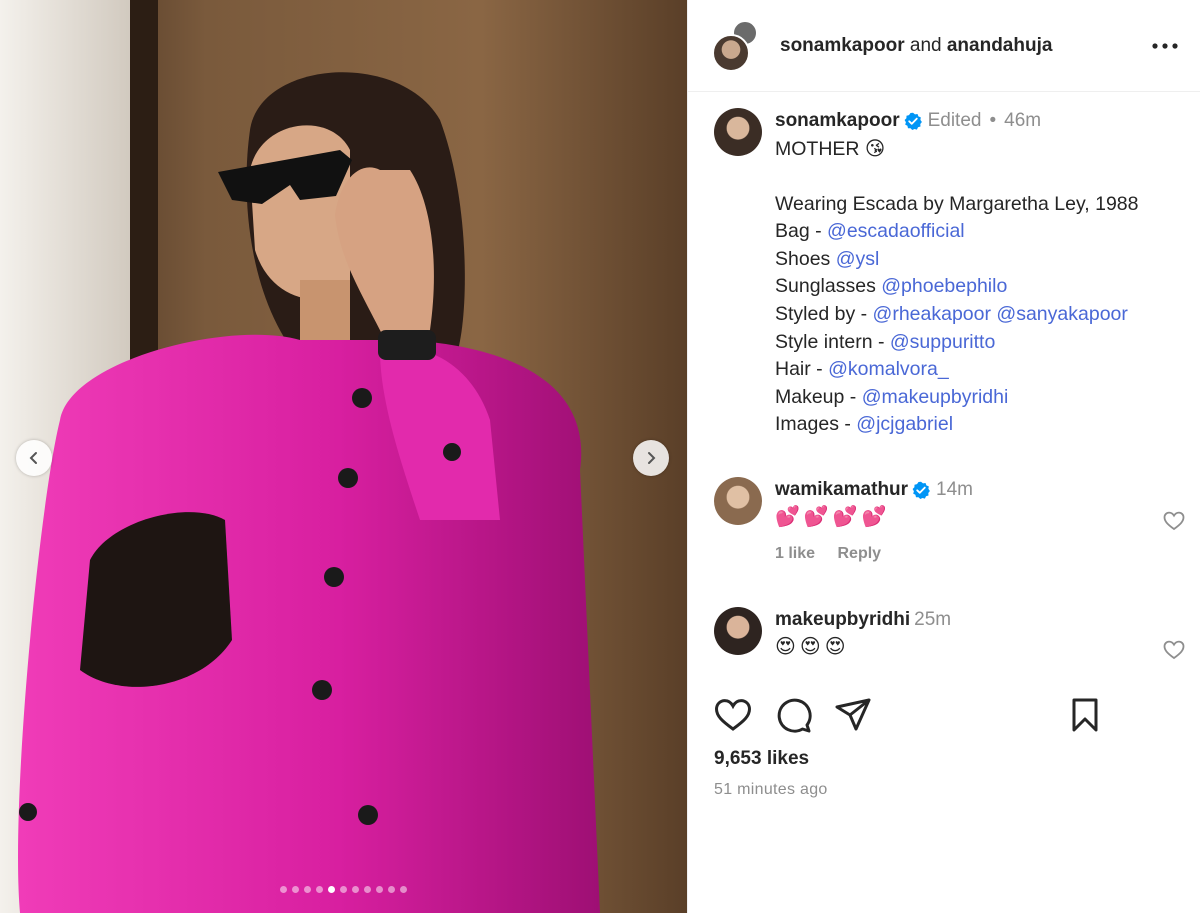  Describe the element at coordinates (793, 715) in the screenshot. I see `comment-icon` at that location.